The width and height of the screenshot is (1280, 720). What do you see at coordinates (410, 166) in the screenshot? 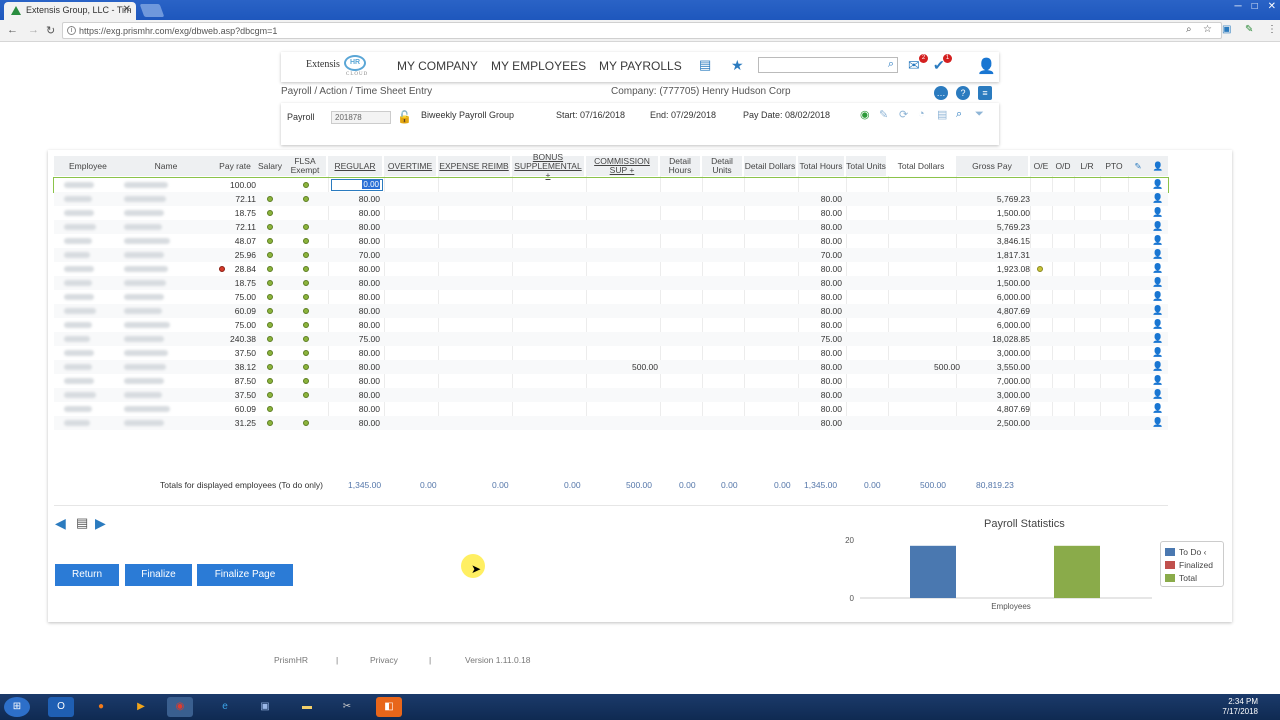
I see `col-overtime: OVERTIME` at bounding box center [410, 166].